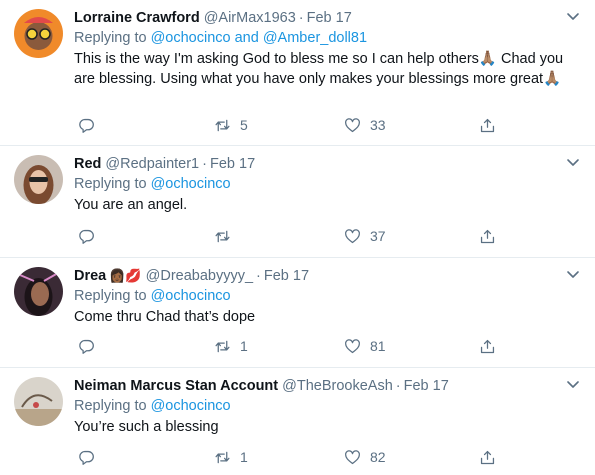 The width and height of the screenshot is (595, 475). Describe the element at coordinates (146, 427) in the screenshot. I see `tweet-text: You’re such a blessing` at that location.